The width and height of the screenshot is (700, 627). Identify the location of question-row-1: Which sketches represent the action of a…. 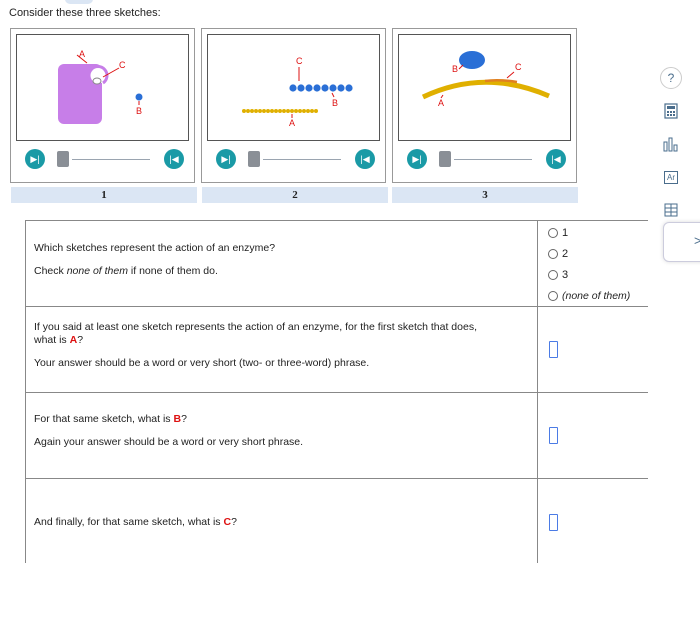
(337, 263).